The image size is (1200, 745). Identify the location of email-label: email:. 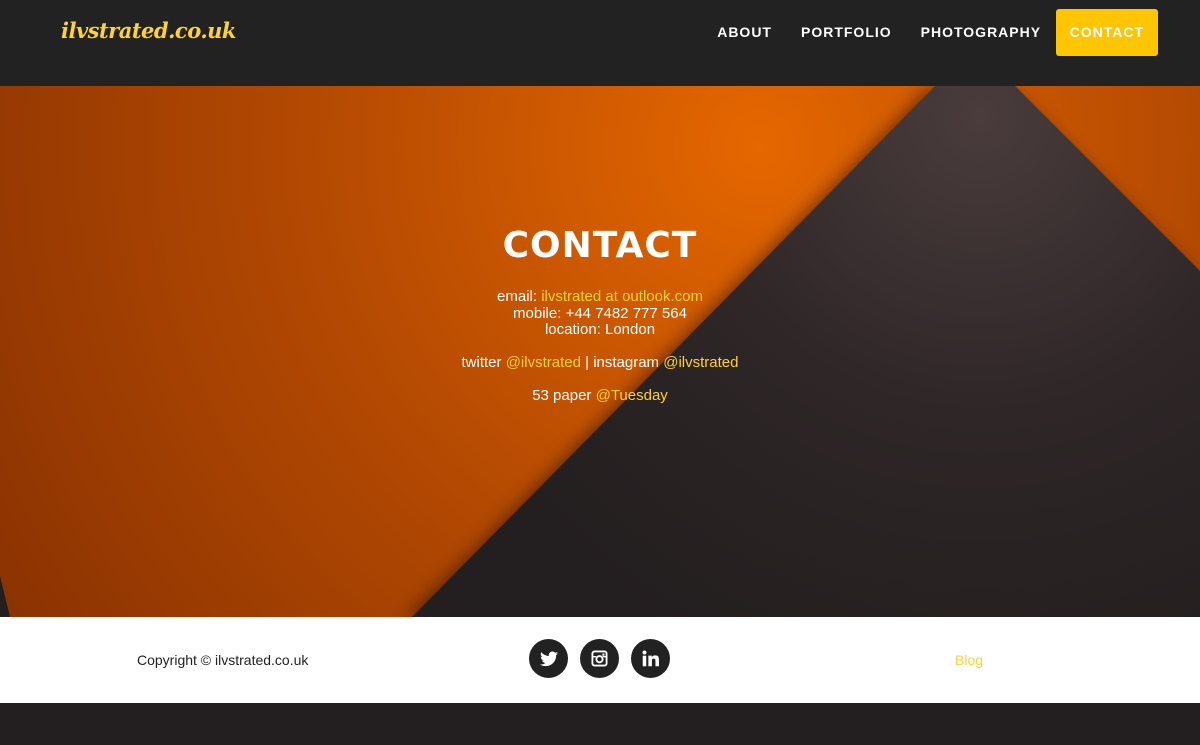
(517, 296).